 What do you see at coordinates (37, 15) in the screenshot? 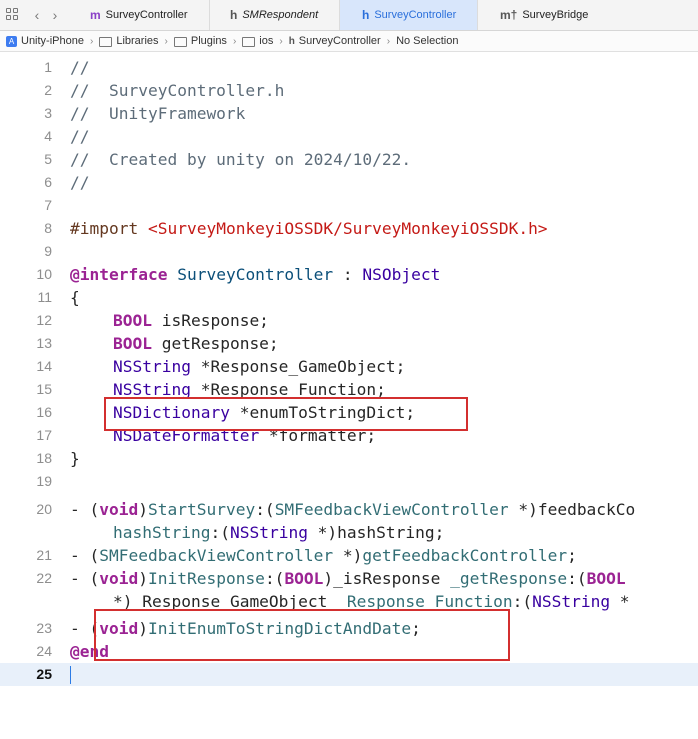
I see `back-chevron-icon: ‹` at bounding box center [37, 15].